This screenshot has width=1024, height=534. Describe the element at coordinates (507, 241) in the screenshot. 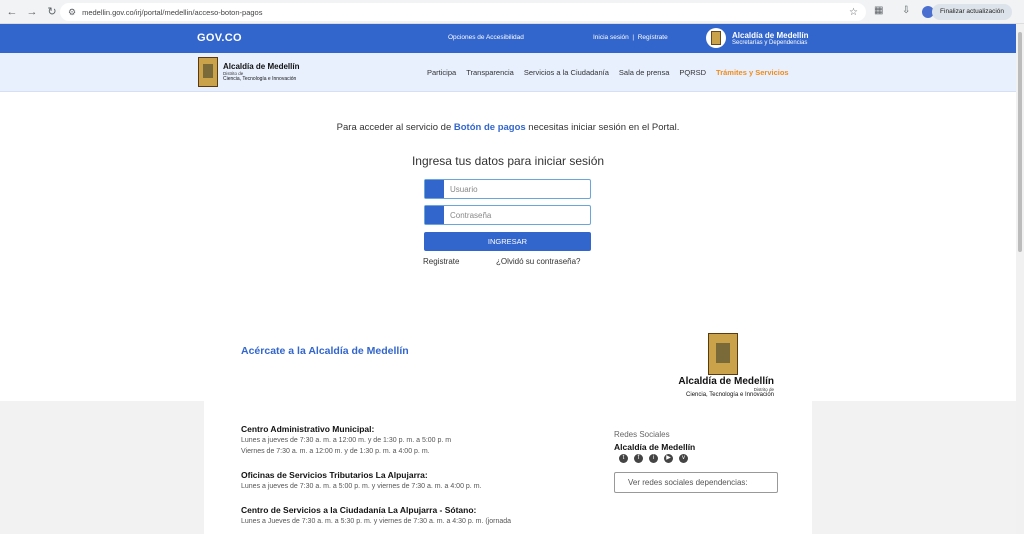

I see `login-button: INGRESAR` at that location.